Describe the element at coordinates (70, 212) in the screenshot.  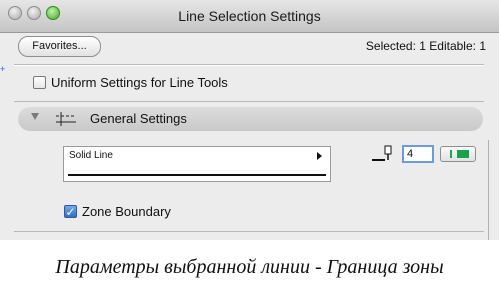
I see `zone-boundary-checkbox: ✓` at that location.